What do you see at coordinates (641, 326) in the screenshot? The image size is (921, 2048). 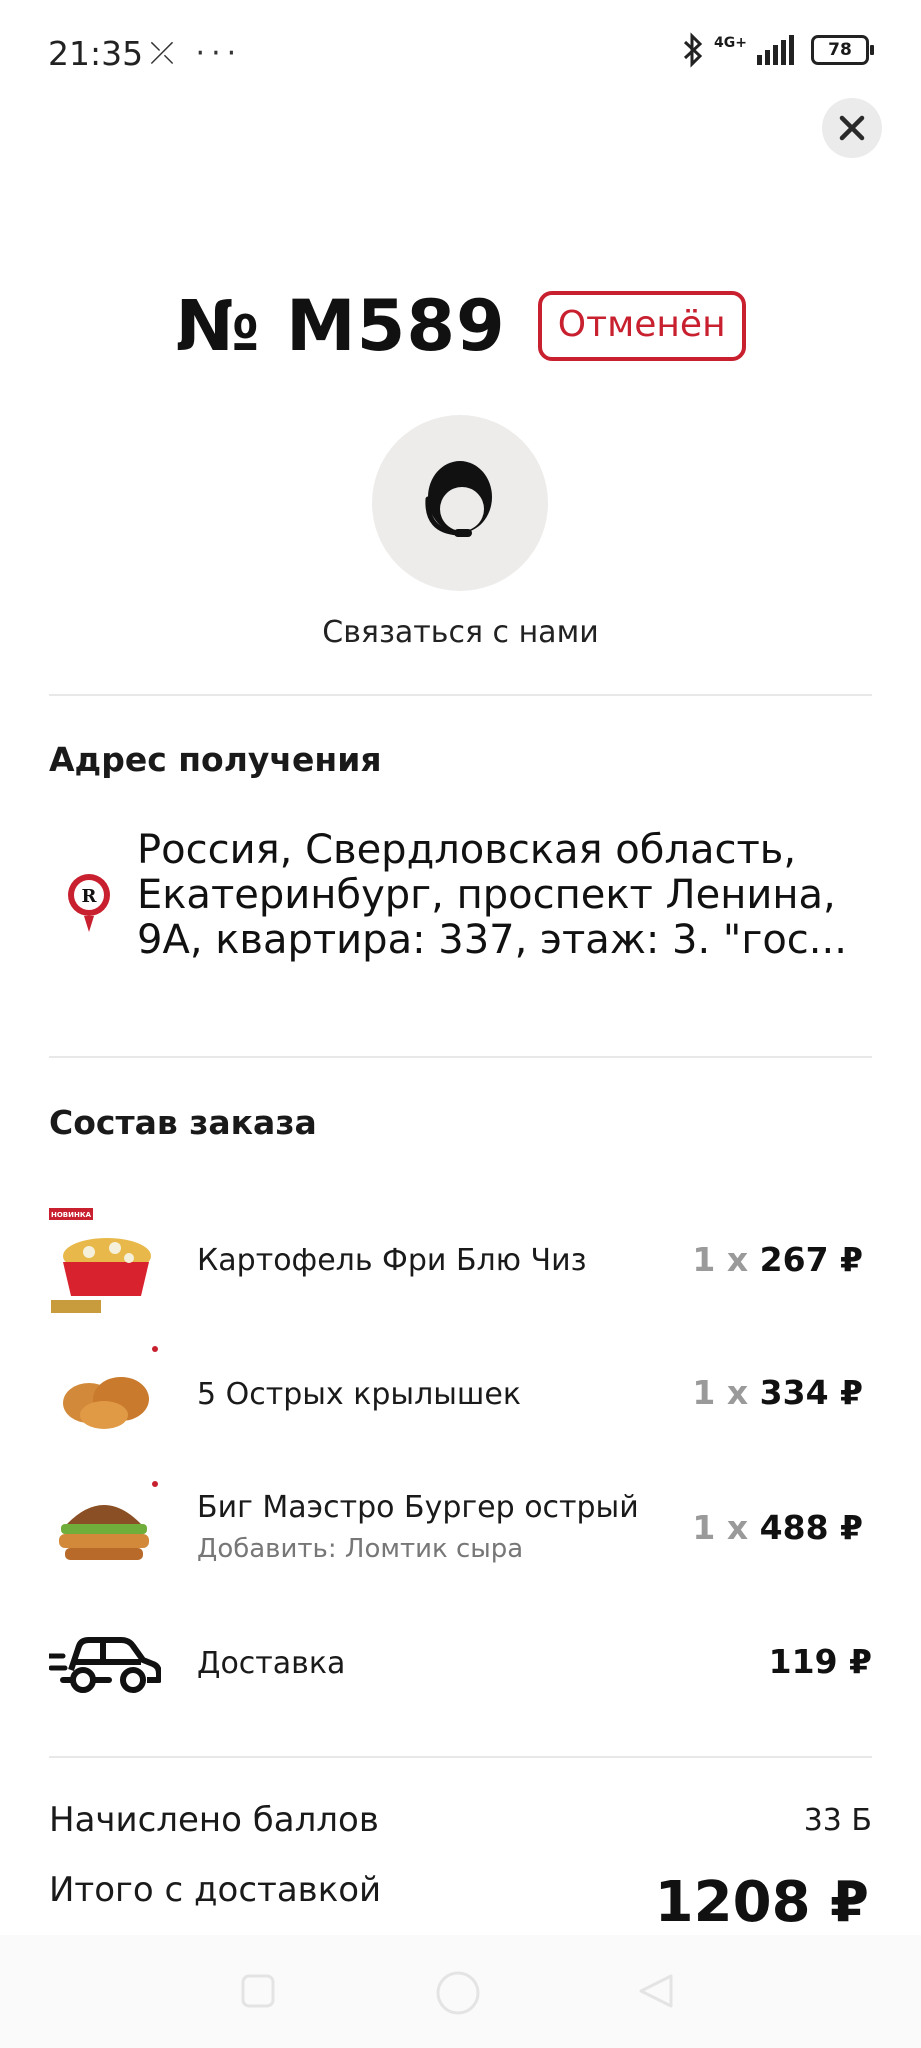 I see `status-badge: Отменён` at bounding box center [641, 326].